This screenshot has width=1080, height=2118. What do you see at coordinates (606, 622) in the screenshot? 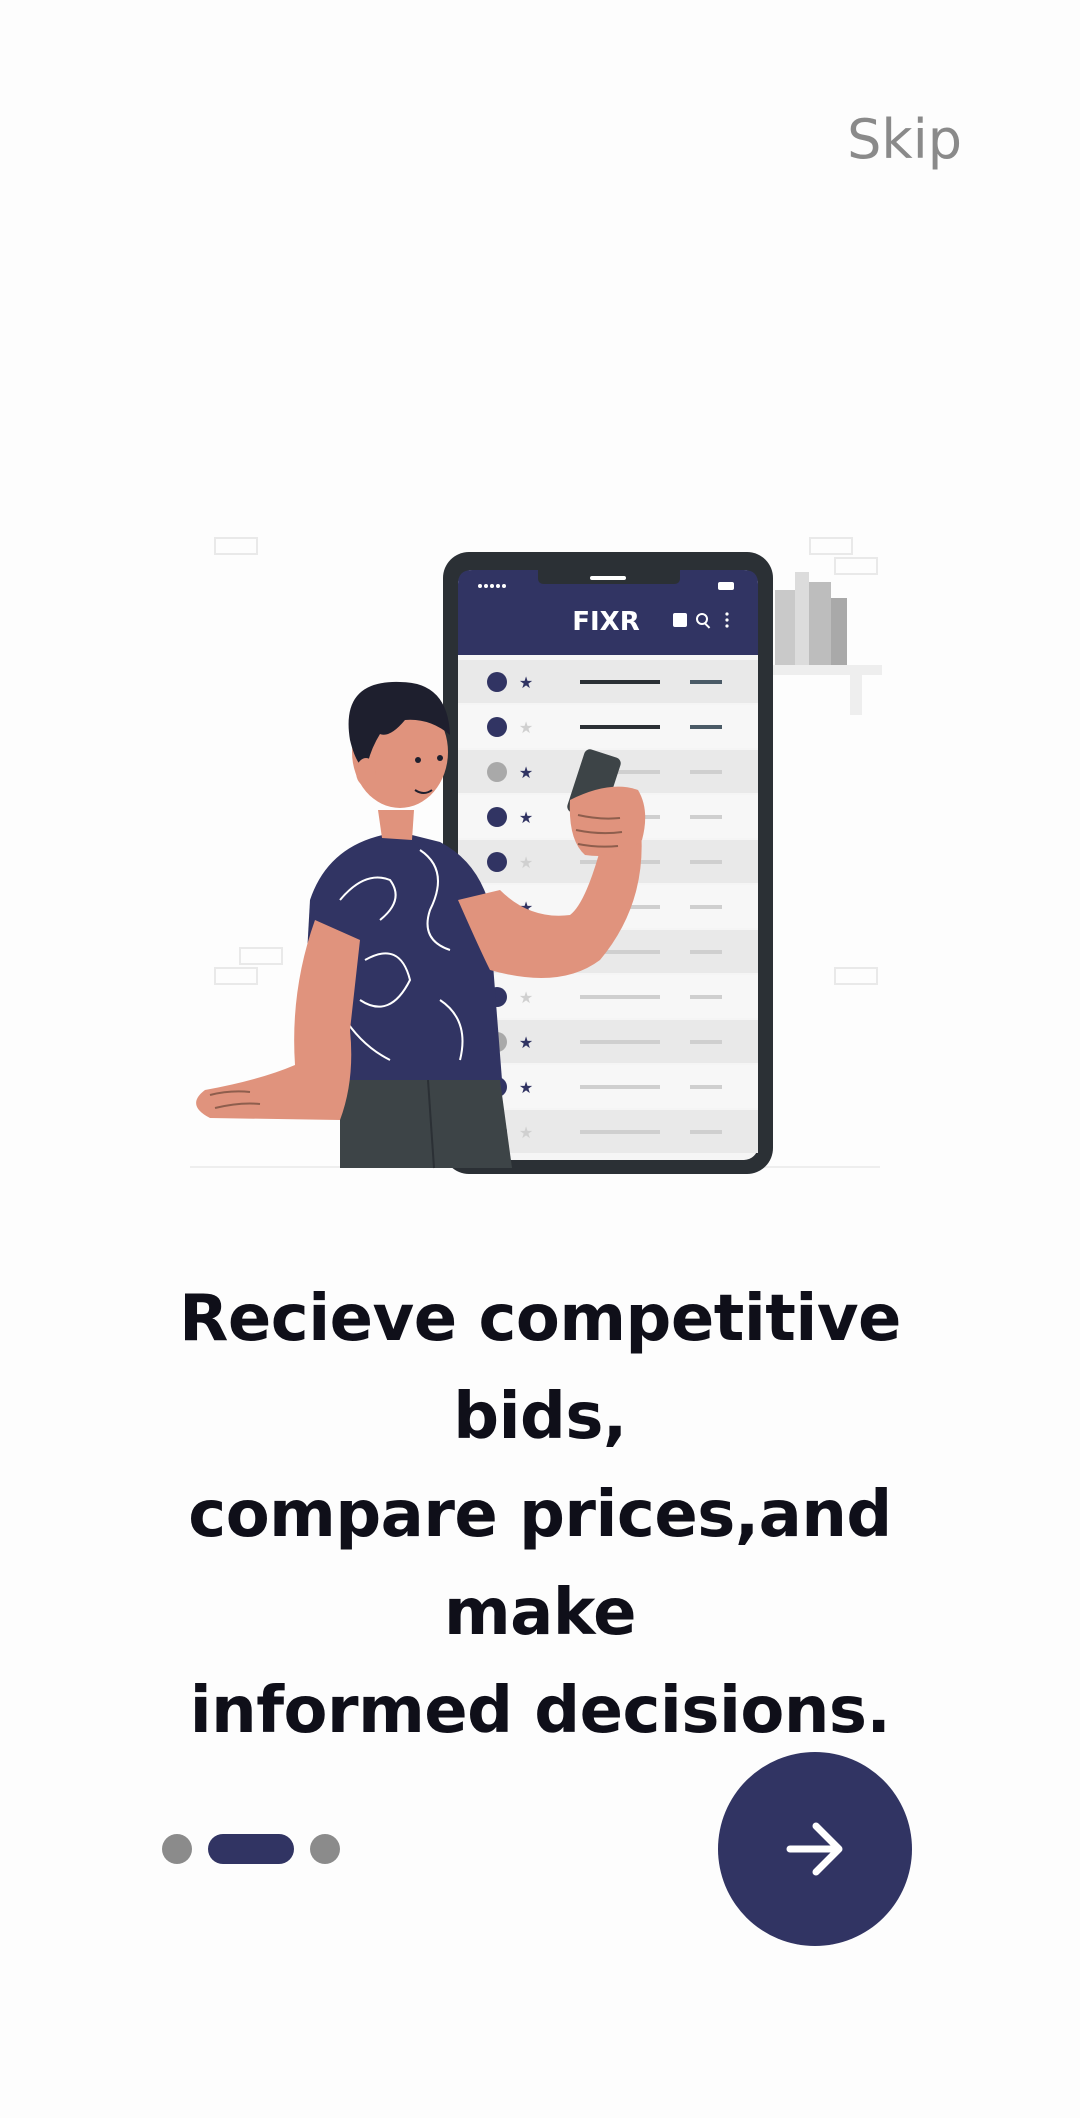
I see `app-logo: FIXR` at bounding box center [606, 622].